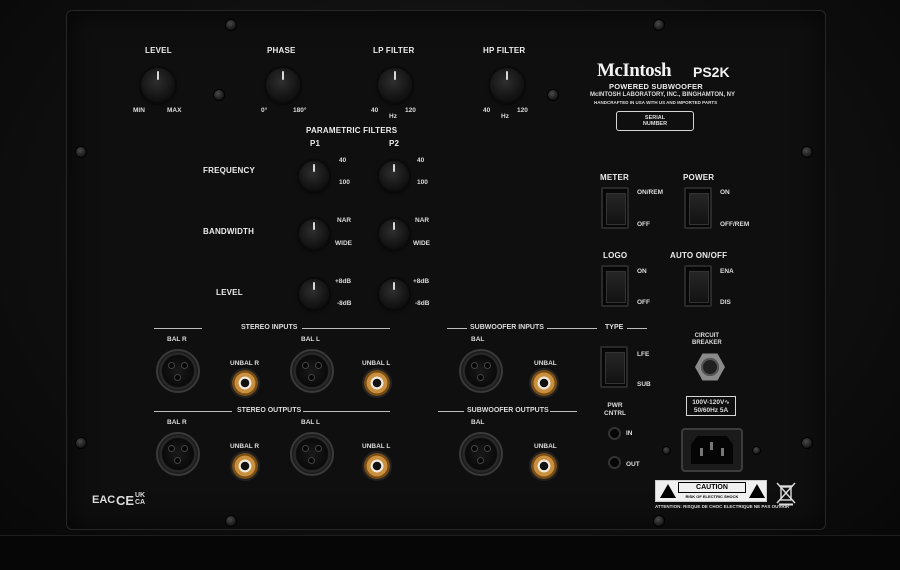 Image resolution: width=900 pixels, height=570 pixels. Describe the element at coordinates (634, 70) in the screenshot. I see `mcintosh-logo: McIntosh` at that location.